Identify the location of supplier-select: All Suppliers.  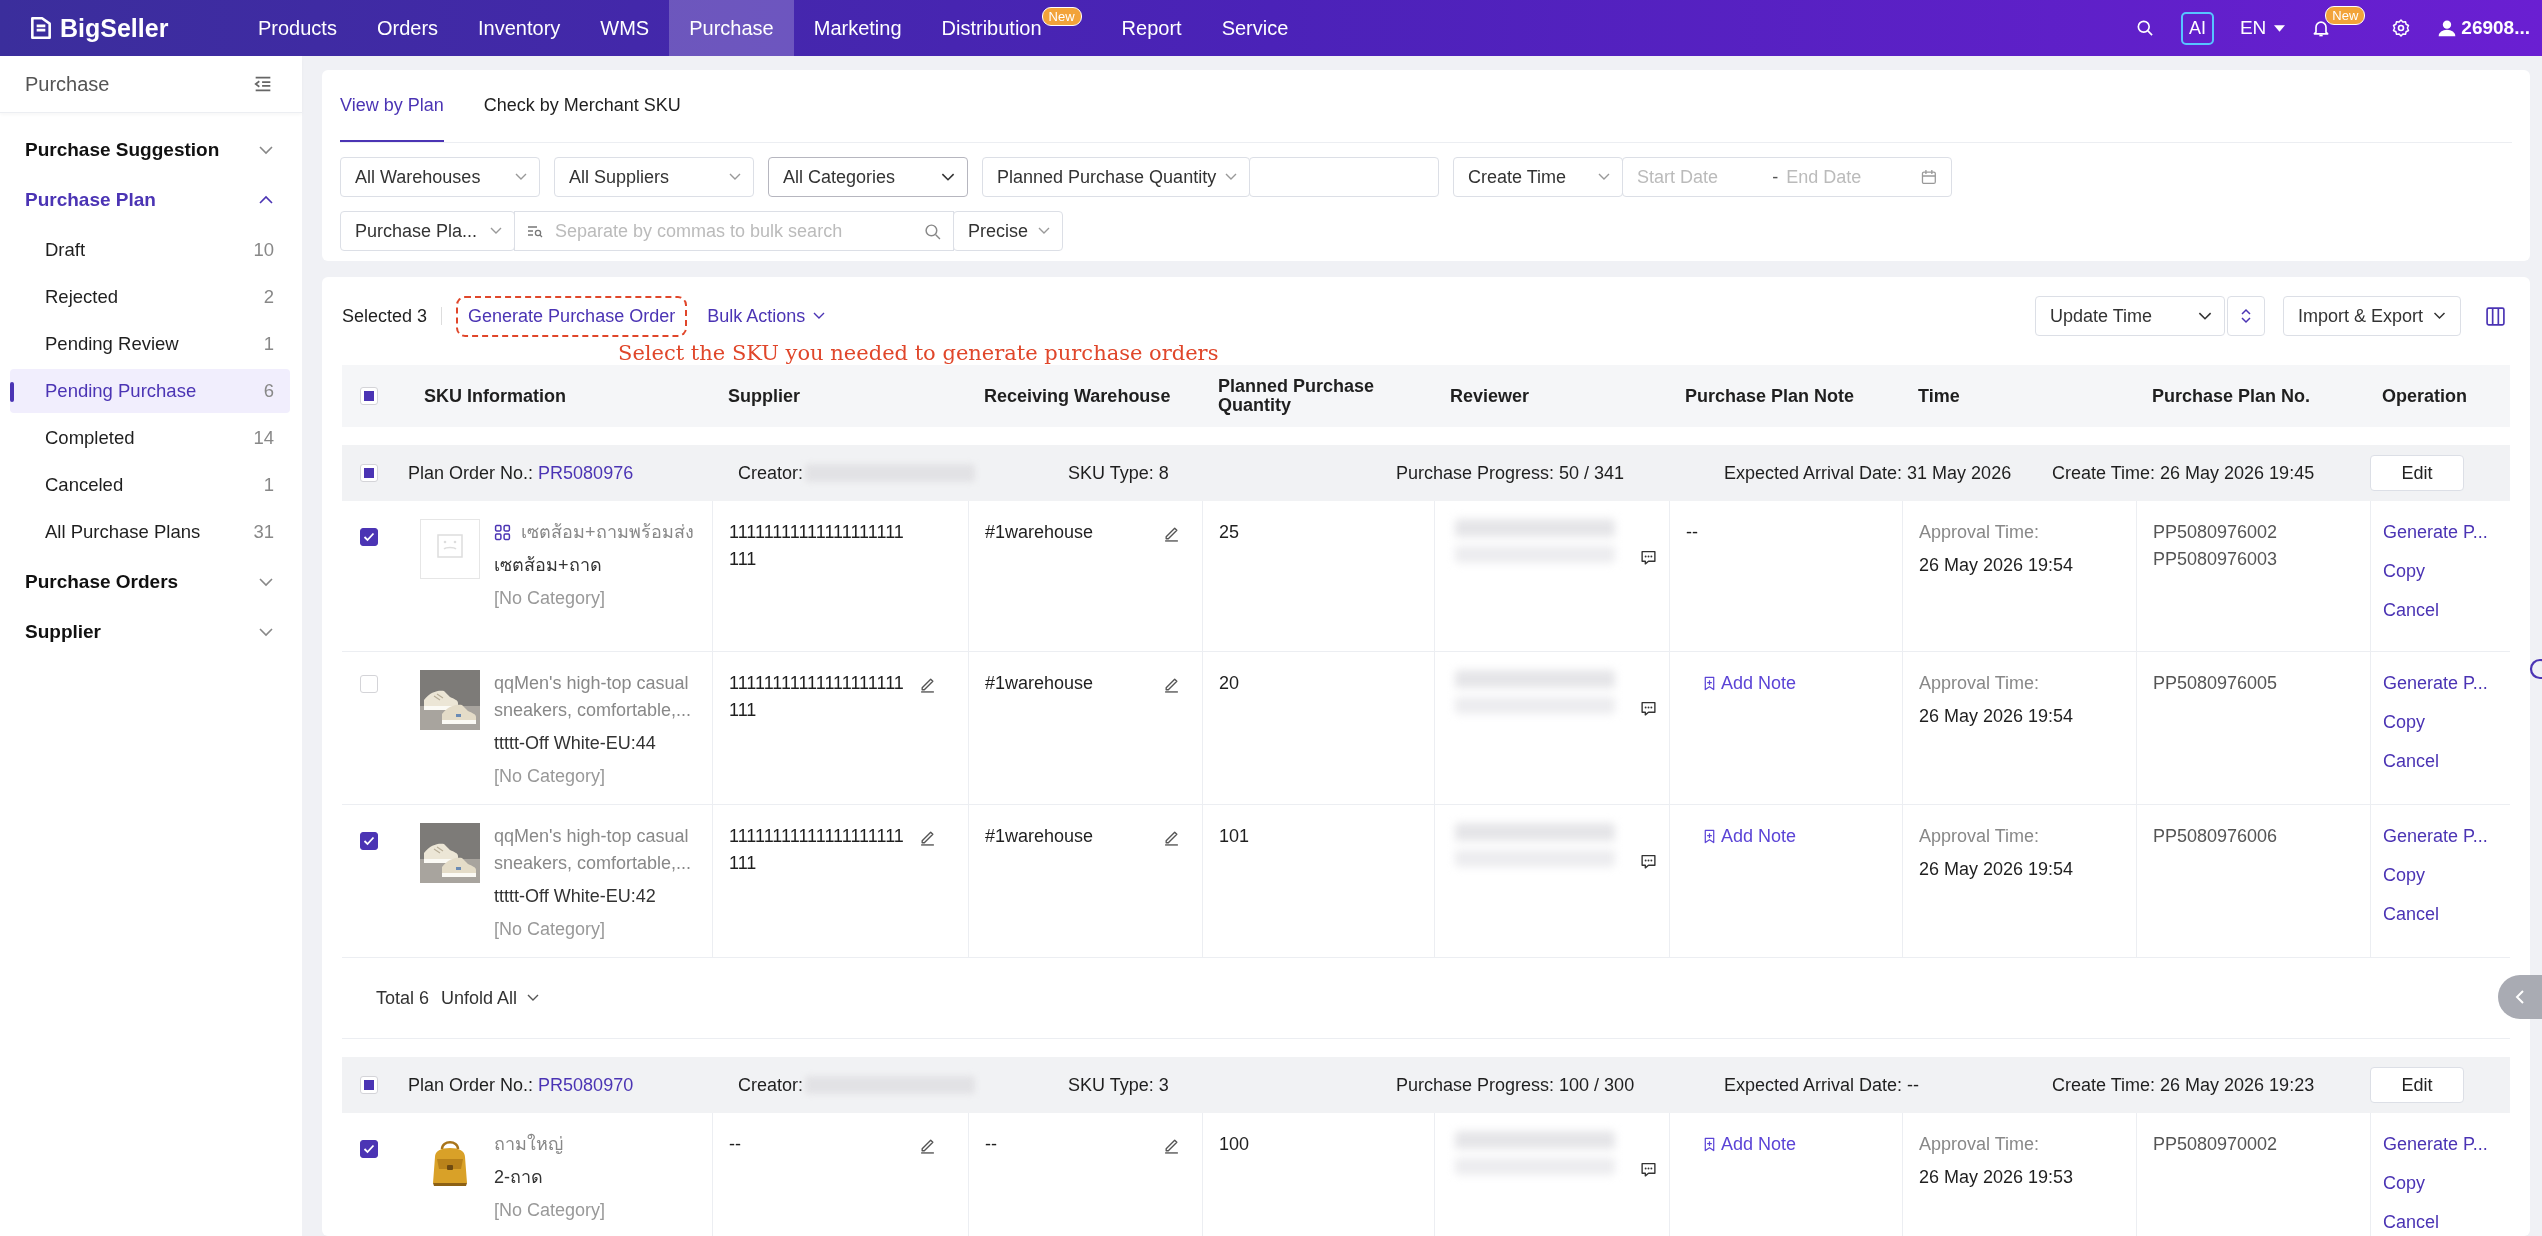
(654, 177).